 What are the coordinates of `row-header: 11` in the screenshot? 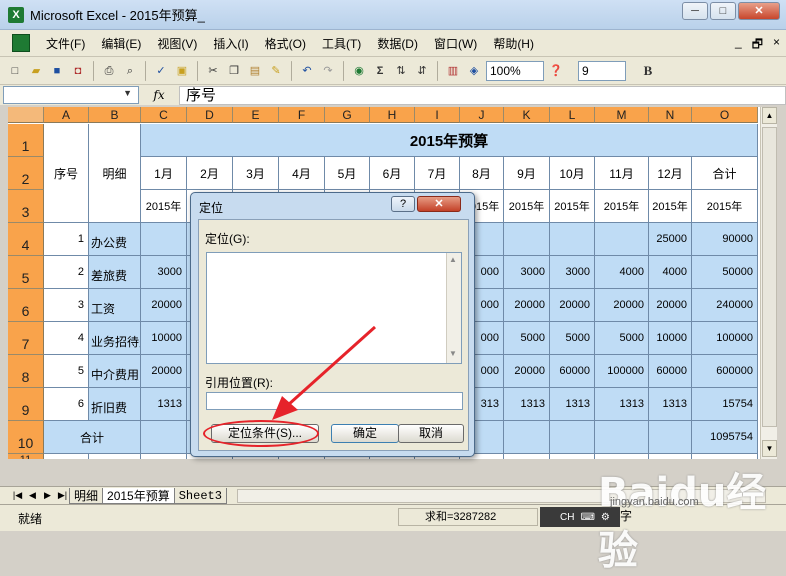 It's located at (26, 456).